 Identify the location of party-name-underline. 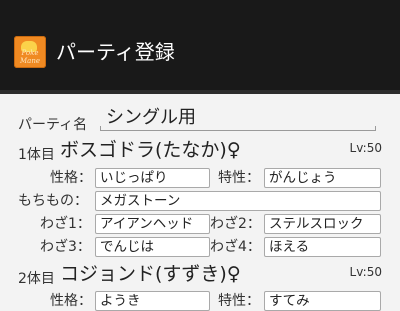
(238, 128).